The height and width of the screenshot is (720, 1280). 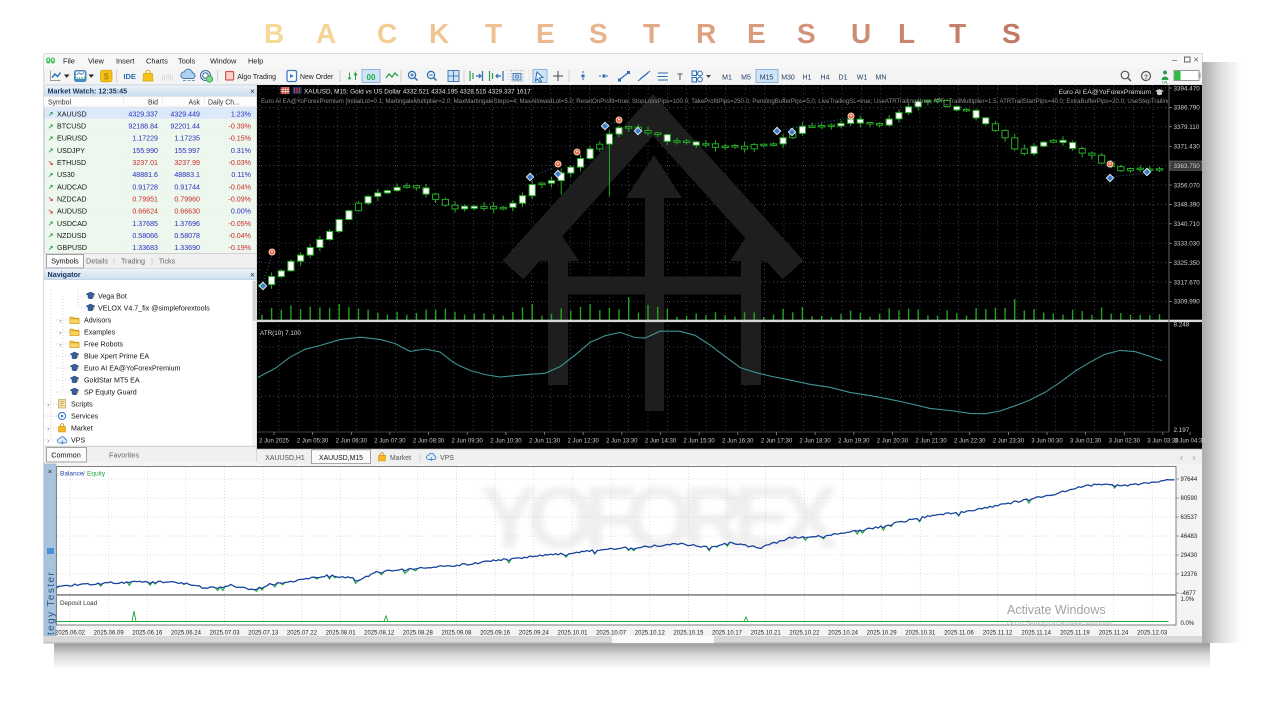 I want to click on svg-text: ((o)), so click(x=167, y=77).